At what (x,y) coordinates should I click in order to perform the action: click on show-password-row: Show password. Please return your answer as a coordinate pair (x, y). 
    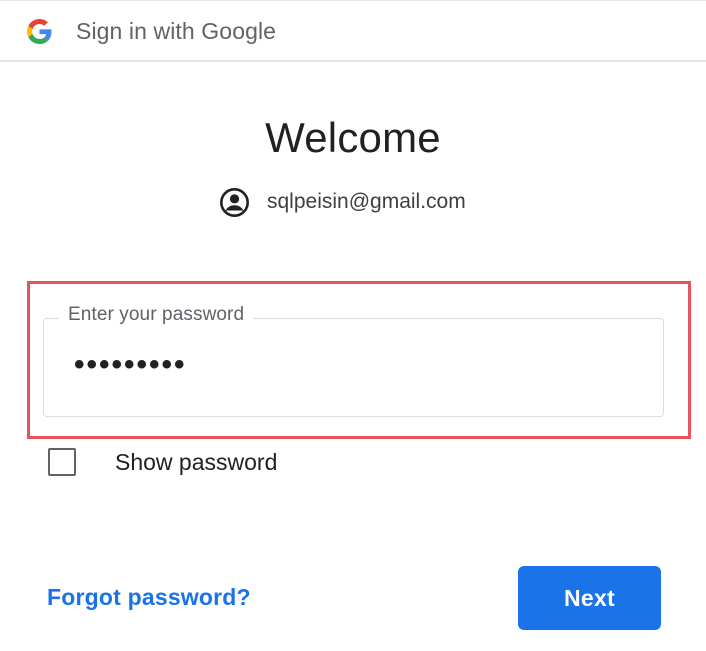
    Looking at the image, I should click on (162, 462).